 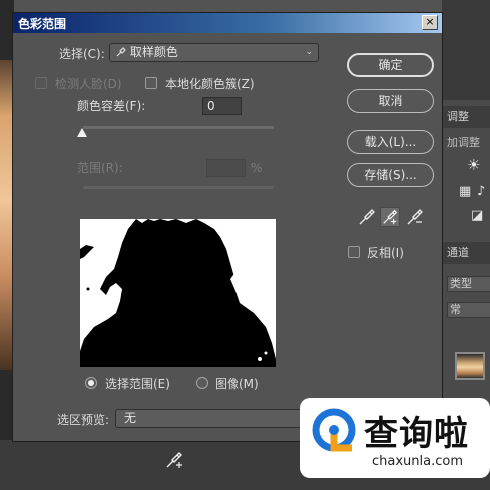 What do you see at coordinates (481, 191) in the screenshot?
I see `curves-icon: ♪` at bounding box center [481, 191].